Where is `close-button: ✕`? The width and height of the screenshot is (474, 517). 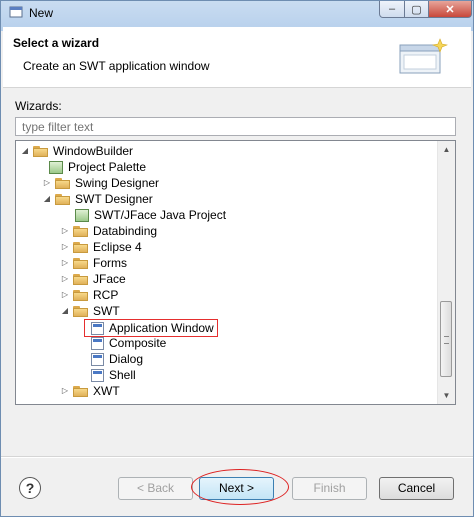 close-button: ✕ is located at coordinates (450, 9).